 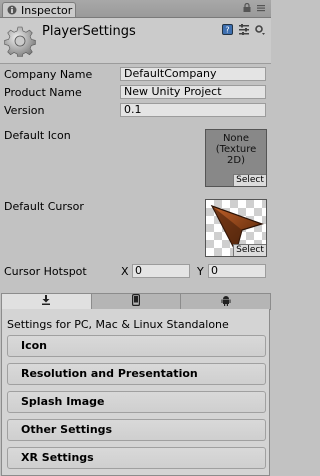 I want to click on menu-icon, so click(x=261, y=8).